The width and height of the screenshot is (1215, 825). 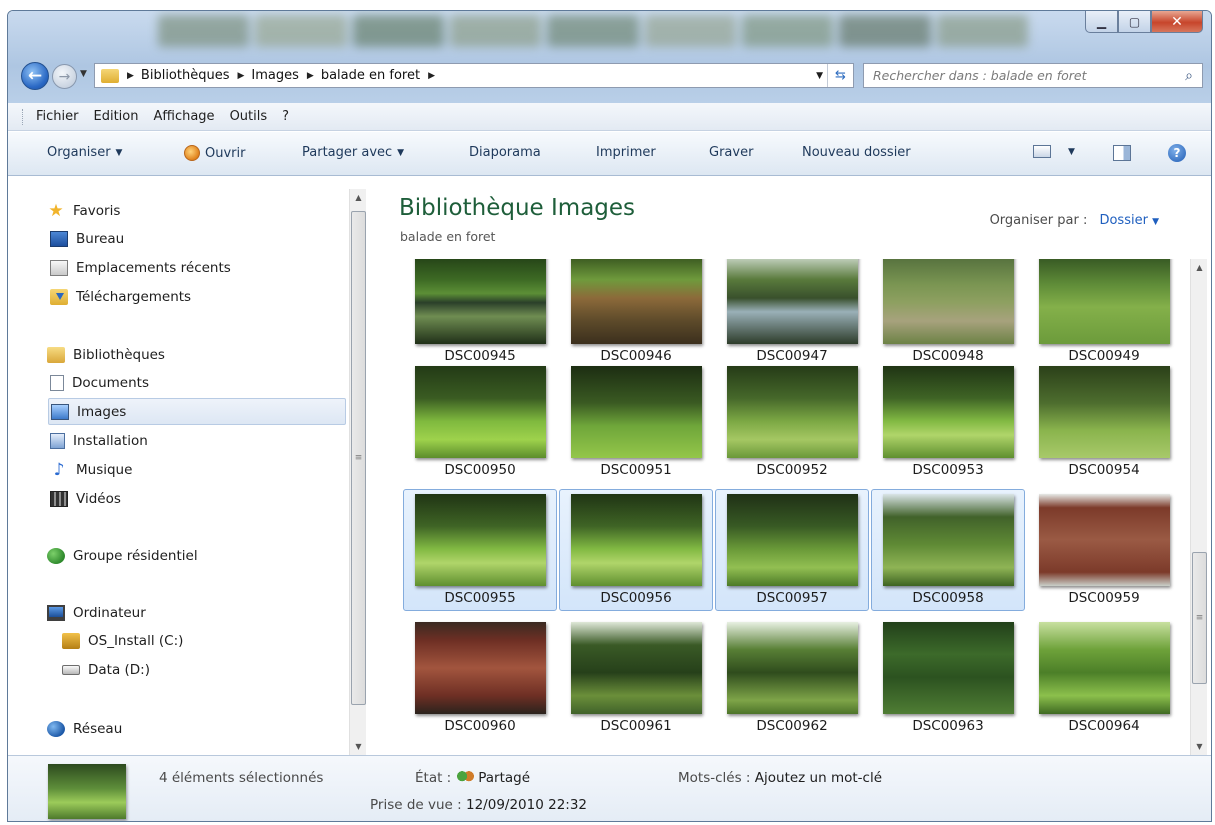 I want to click on libraries-icon, so click(x=56, y=355).